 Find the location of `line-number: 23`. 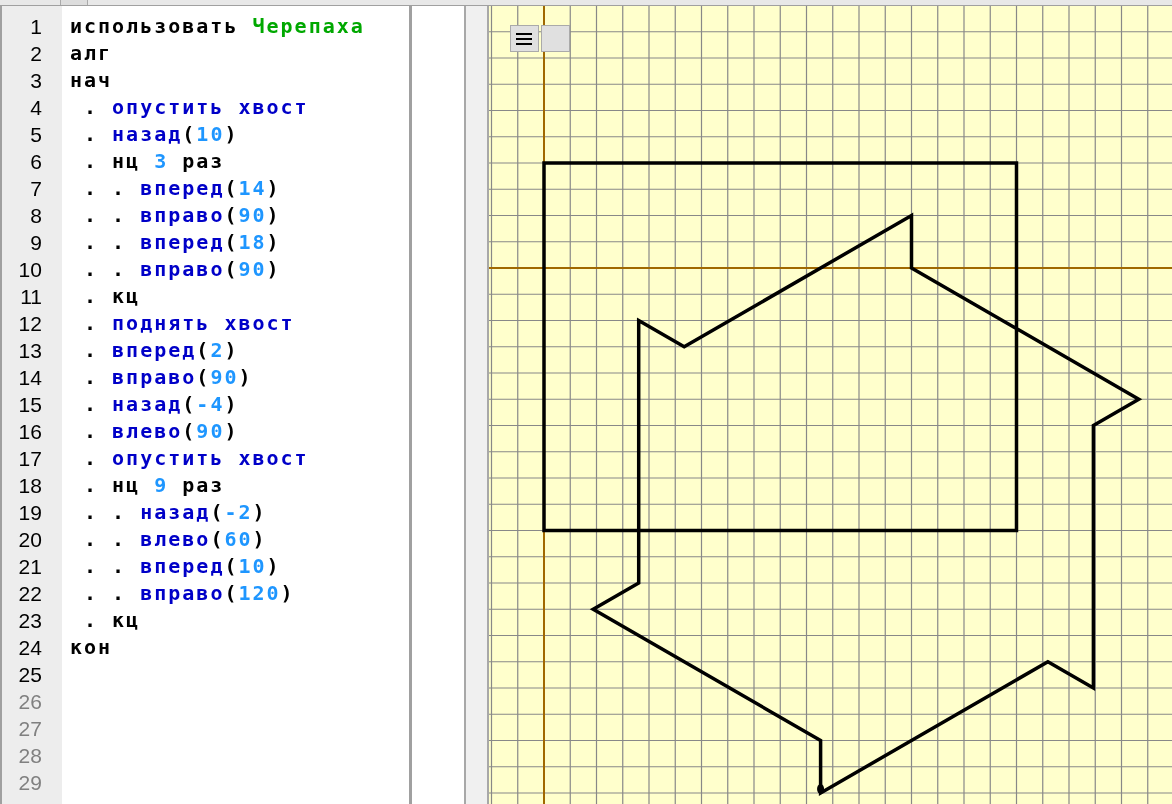

line-number: 23 is located at coordinates (30, 621).